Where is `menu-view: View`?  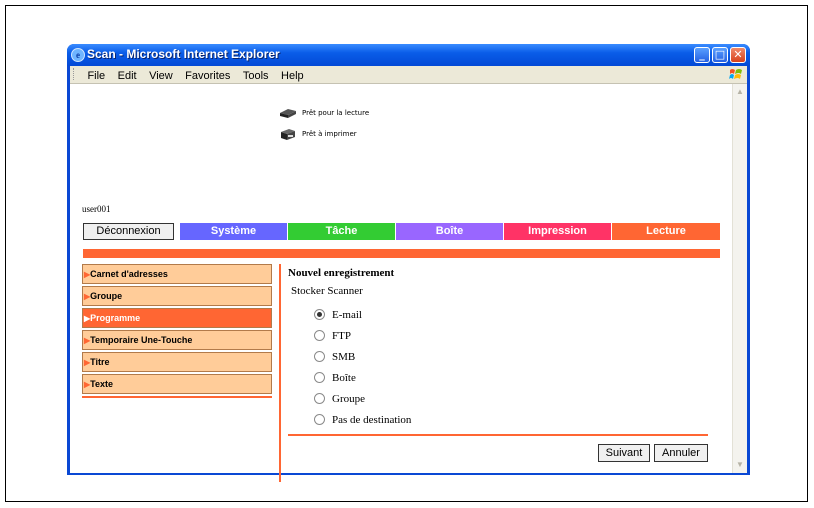 menu-view: View is located at coordinates (161, 74).